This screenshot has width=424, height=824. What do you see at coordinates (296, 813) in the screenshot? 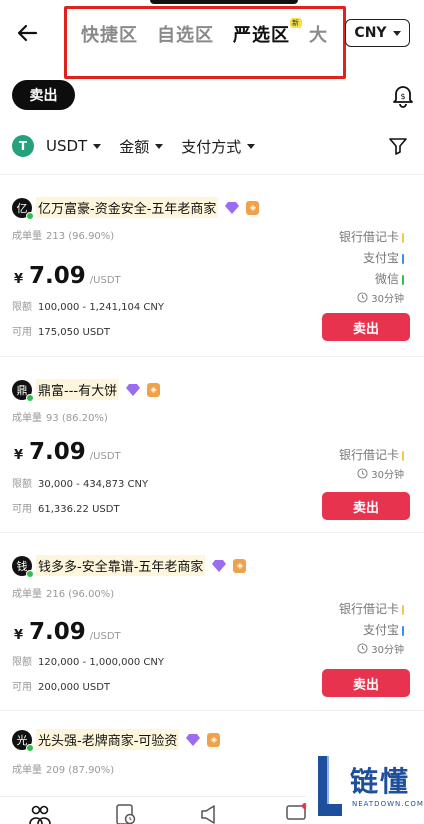
I see `messages-nav-icon` at bounding box center [296, 813].